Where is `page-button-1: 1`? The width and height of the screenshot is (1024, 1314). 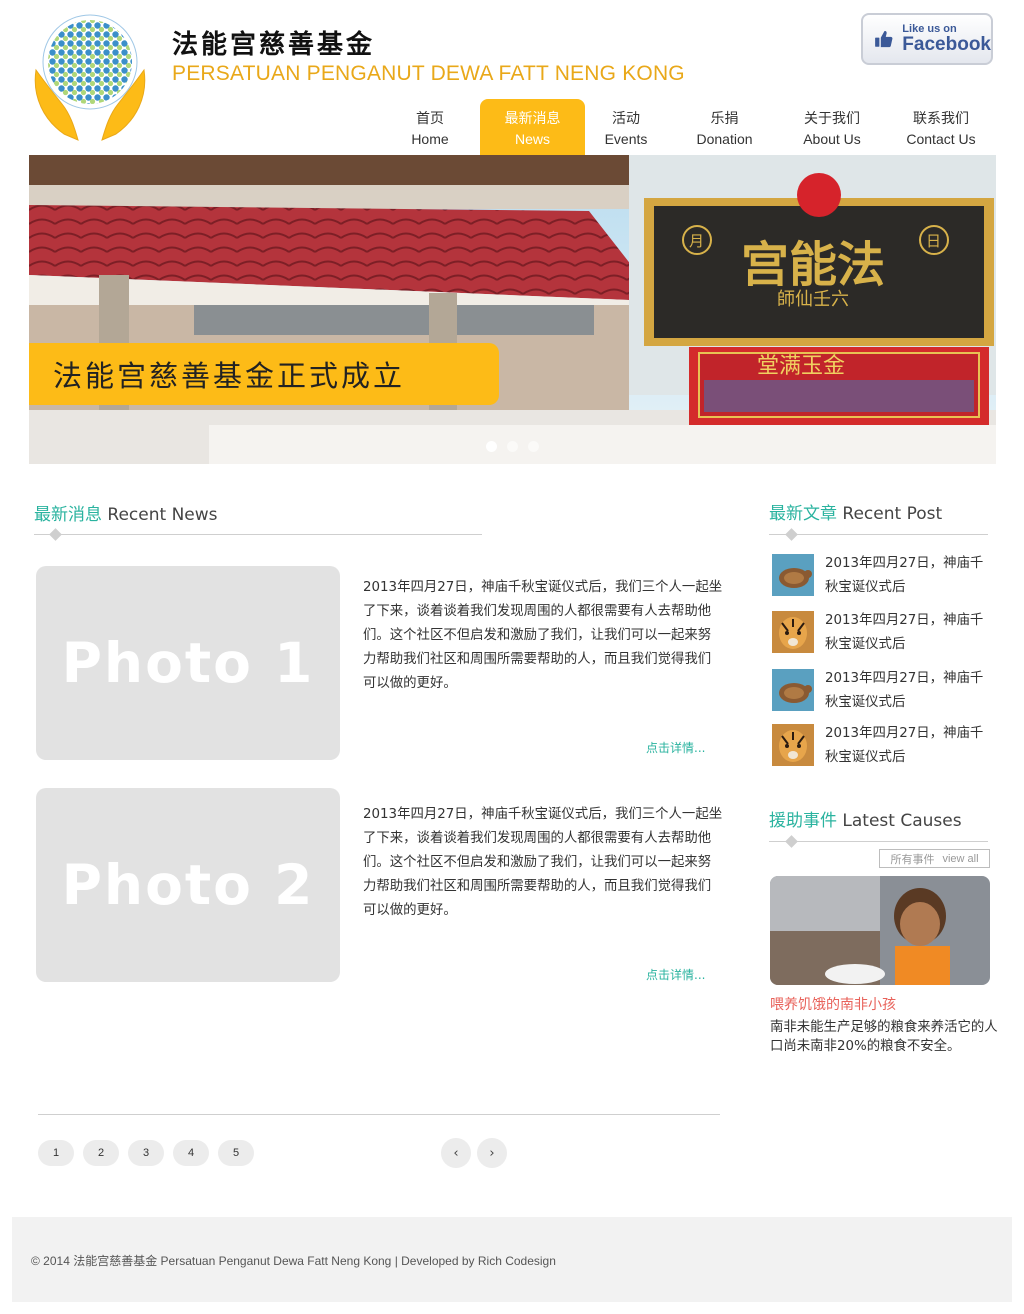
page-button-1: 1 is located at coordinates (56, 1153).